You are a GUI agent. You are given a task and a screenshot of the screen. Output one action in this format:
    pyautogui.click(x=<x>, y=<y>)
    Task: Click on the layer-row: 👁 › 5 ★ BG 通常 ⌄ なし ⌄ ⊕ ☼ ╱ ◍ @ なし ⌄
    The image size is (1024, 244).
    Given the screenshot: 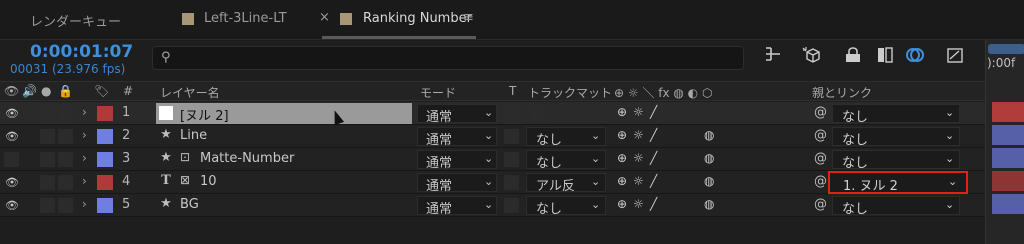 What is the action you would take?
    pyautogui.click(x=492, y=205)
    